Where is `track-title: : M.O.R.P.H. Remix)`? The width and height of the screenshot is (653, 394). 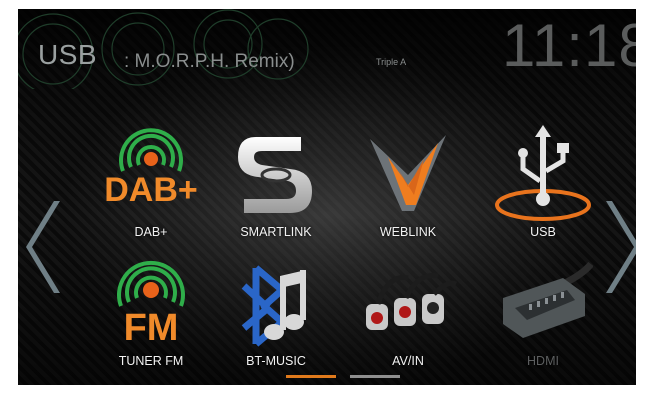
track-title: : M.O.R.P.H. Remix) is located at coordinates (209, 61).